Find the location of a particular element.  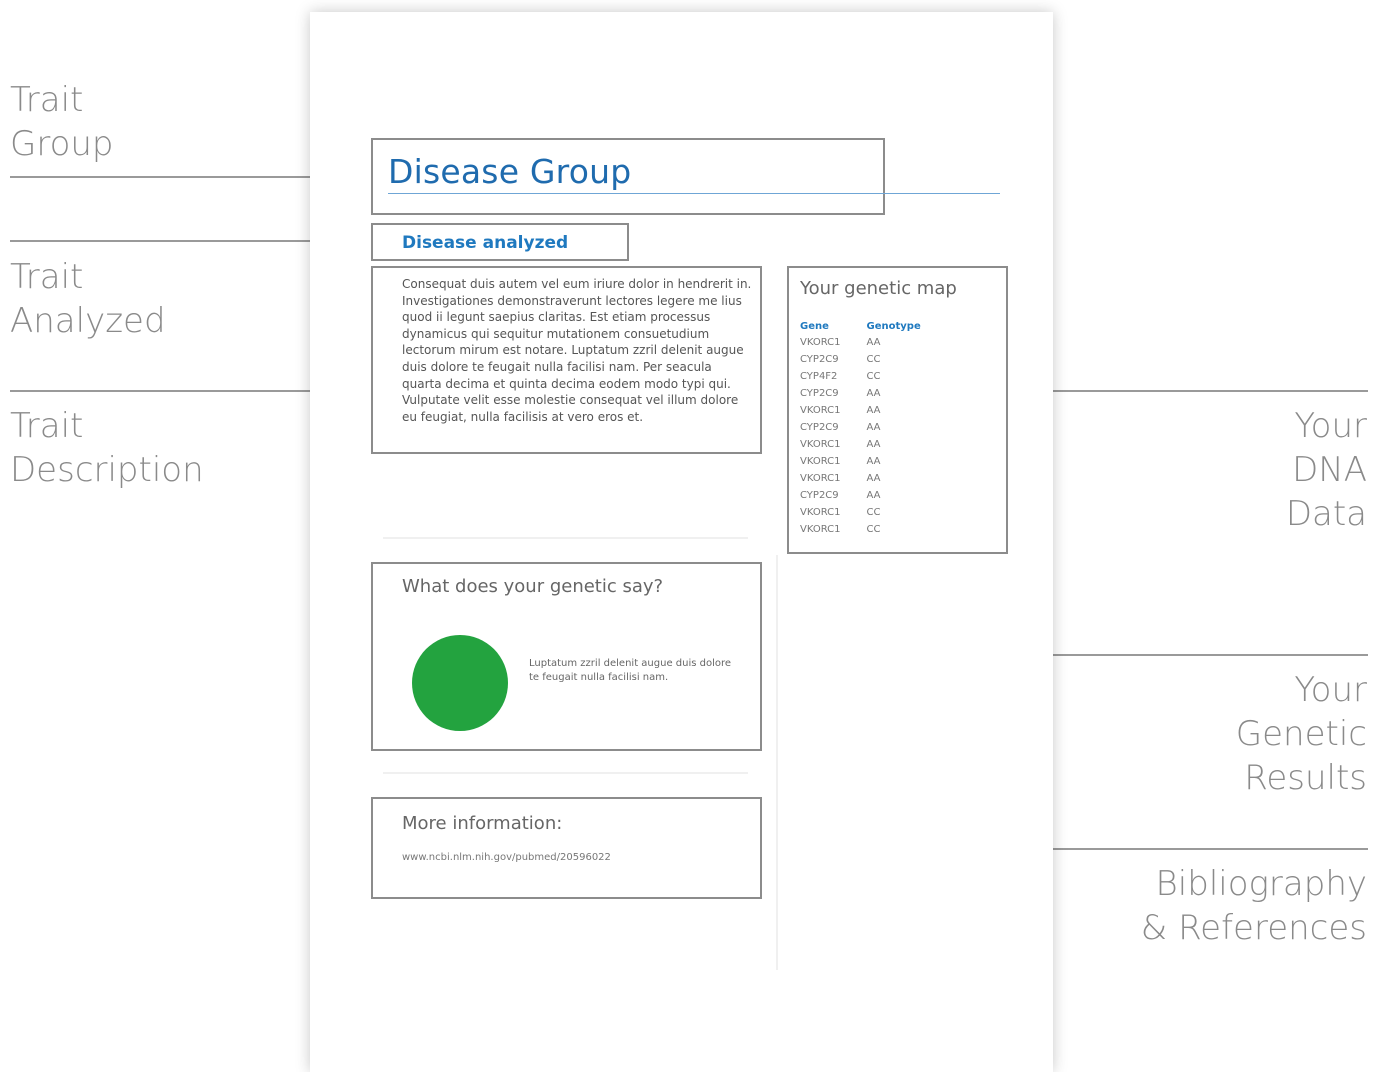

more-information-title: More information: is located at coordinates (482, 823).